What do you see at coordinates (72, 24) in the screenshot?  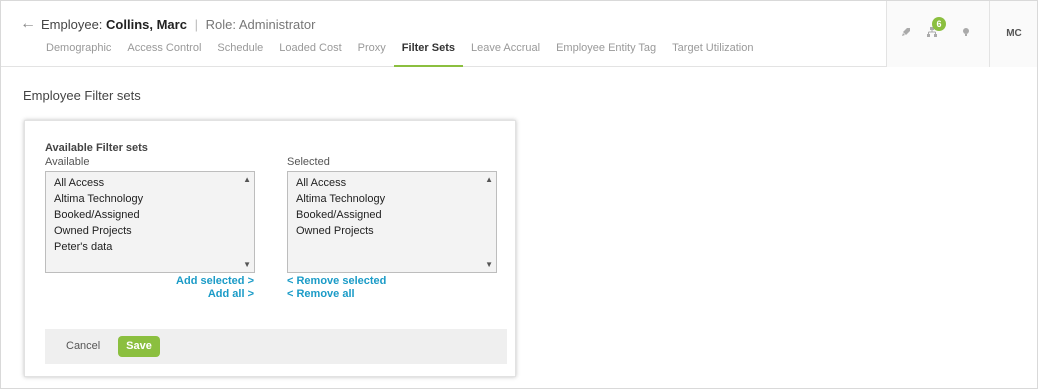 I see `title-prefix: Employee:` at bounding box center [72, 24].